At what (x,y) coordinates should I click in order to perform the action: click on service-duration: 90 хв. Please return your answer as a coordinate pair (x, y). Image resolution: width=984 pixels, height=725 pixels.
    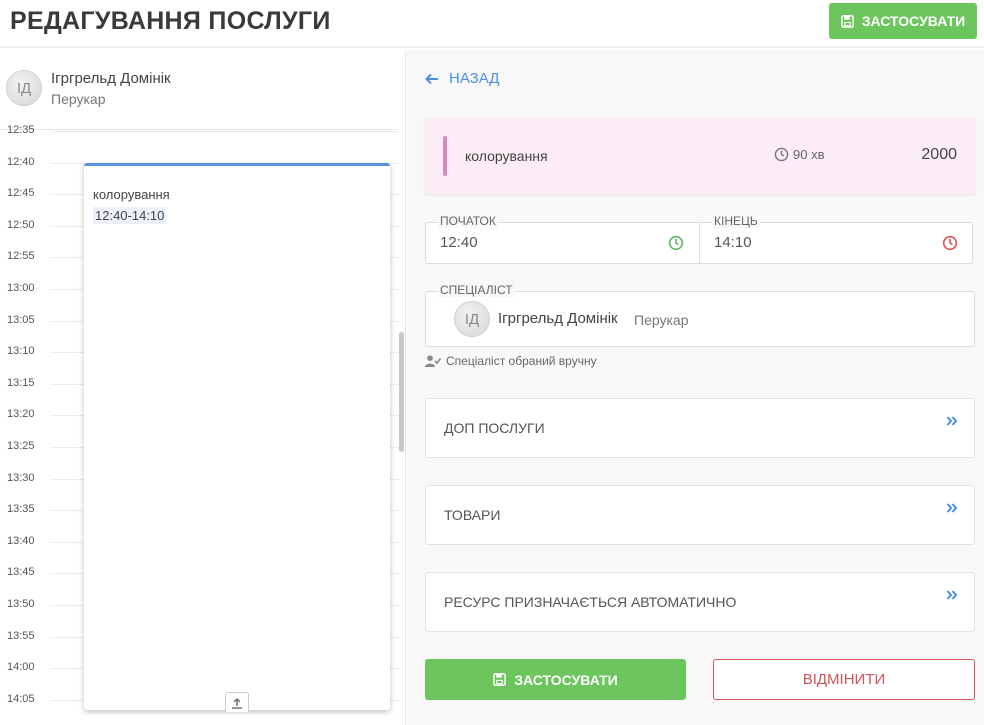
    Looking at the image, I should click on (799, 154).